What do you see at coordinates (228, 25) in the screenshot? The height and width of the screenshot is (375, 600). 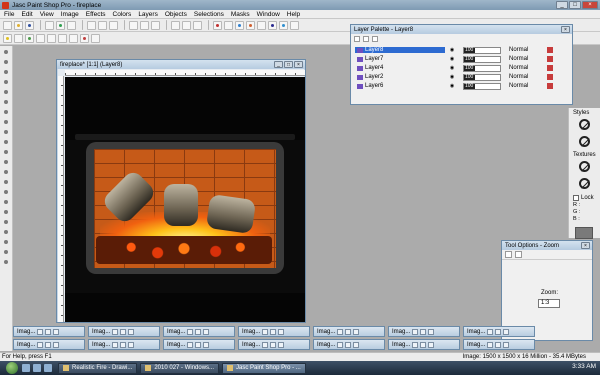 I see `grid-icon` at bounding box center [228, 25].